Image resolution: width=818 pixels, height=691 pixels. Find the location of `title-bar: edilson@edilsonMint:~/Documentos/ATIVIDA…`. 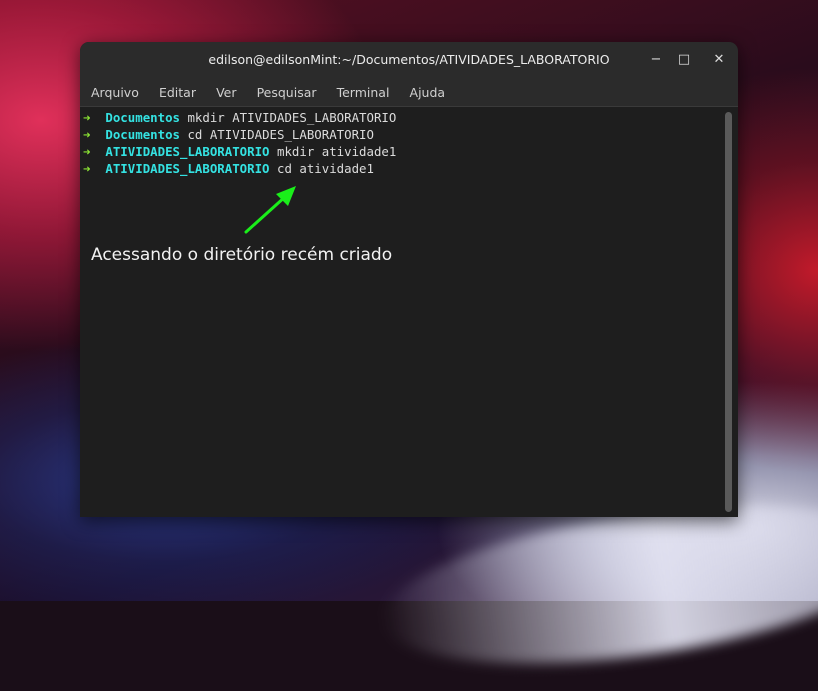

title-bar: edilson@edilsonMint:~/Documentos/ATIVIDA… is located at coordinates (409, 60).